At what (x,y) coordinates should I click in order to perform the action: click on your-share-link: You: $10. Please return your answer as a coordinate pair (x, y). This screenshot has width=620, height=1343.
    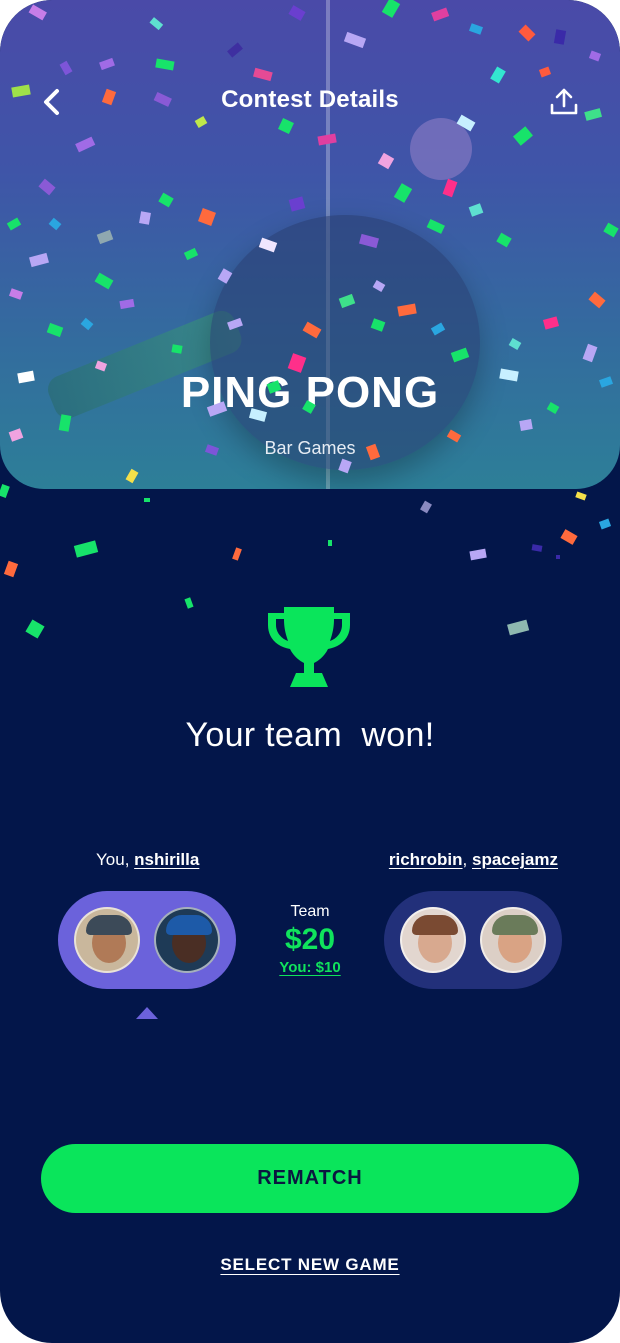
    Looking at the image, I should click on (310, 967).